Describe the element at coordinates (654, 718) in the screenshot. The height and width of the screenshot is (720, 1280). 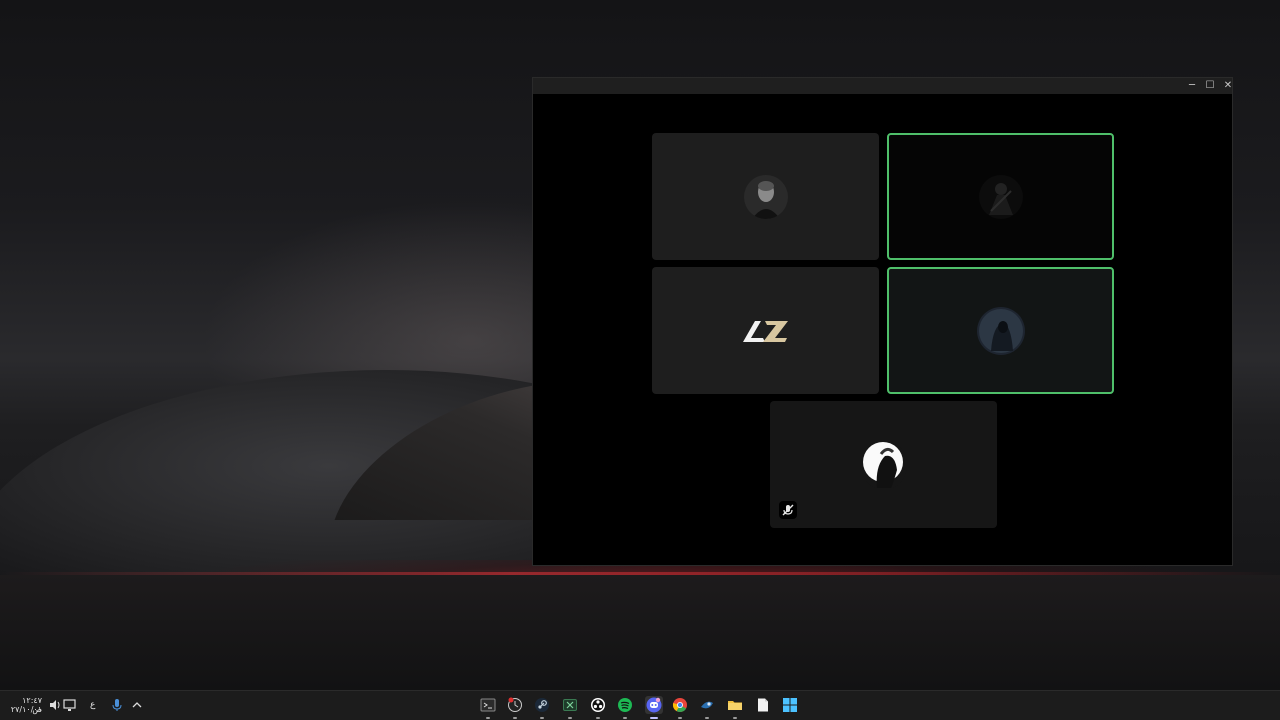
I see `active-indicator` at that location.